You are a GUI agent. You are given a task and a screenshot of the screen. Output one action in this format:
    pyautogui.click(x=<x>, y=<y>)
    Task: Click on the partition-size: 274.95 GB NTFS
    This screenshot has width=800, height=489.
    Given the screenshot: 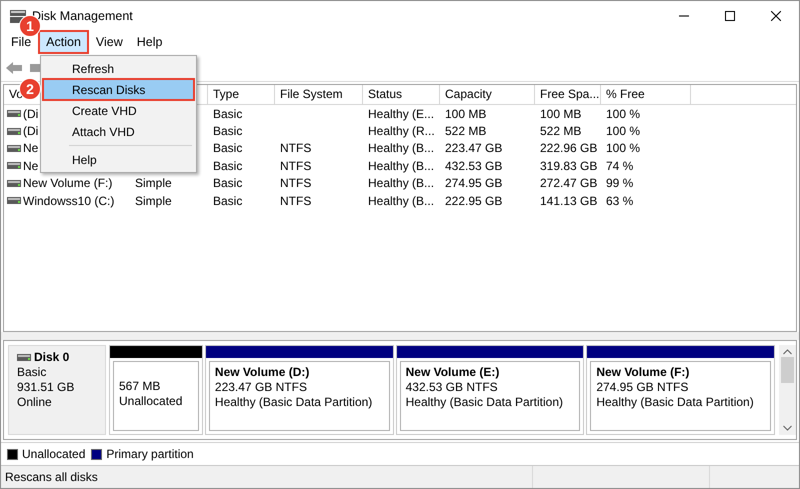 What is the action you would take?
    pyautogui.click(x=643, y=387)
    